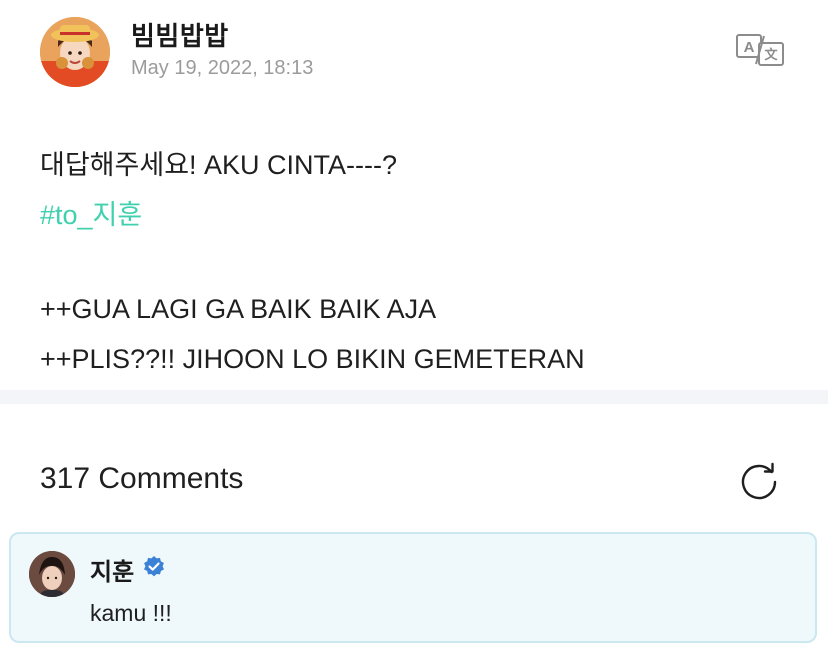 The image size is (828, 663). Describe the element at coordinates (312, 359) in the screenshot. I see `post-line: ++PLIS??!! JIHOON LO BIKIN GEMETERAN` at that location.